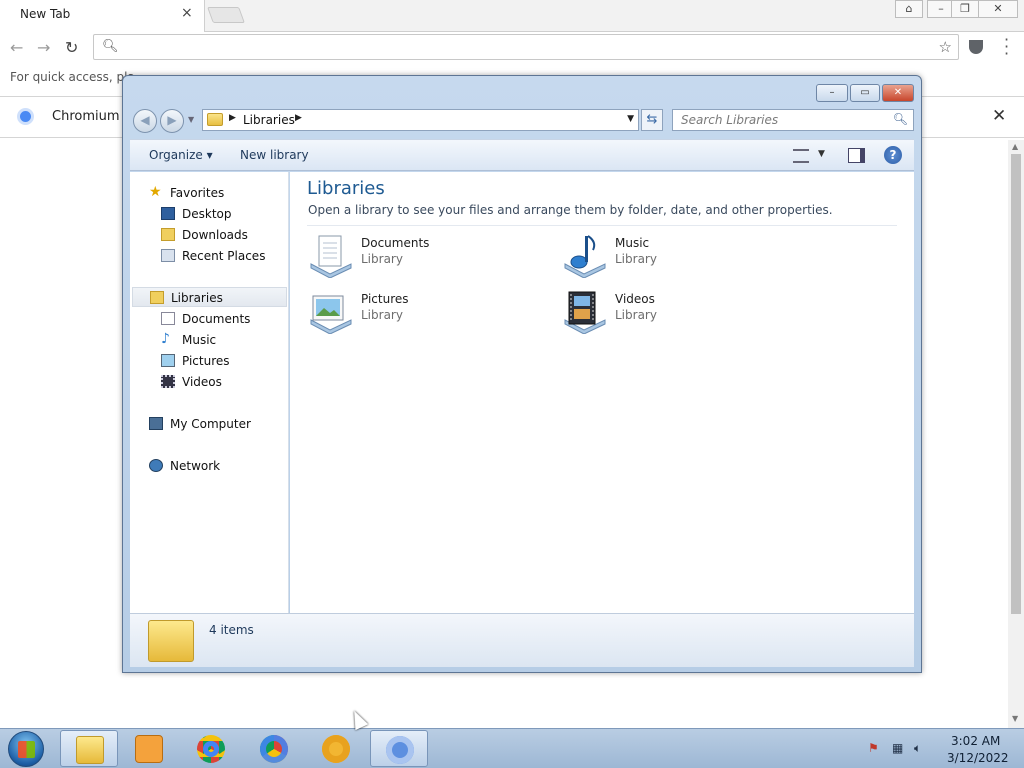 The image size is (1024, 768). What do you see at coordinates (269, 120) in the screenshot?
I see `breadcrumb-libraries: Libraries` at bounding box center [269, 120].